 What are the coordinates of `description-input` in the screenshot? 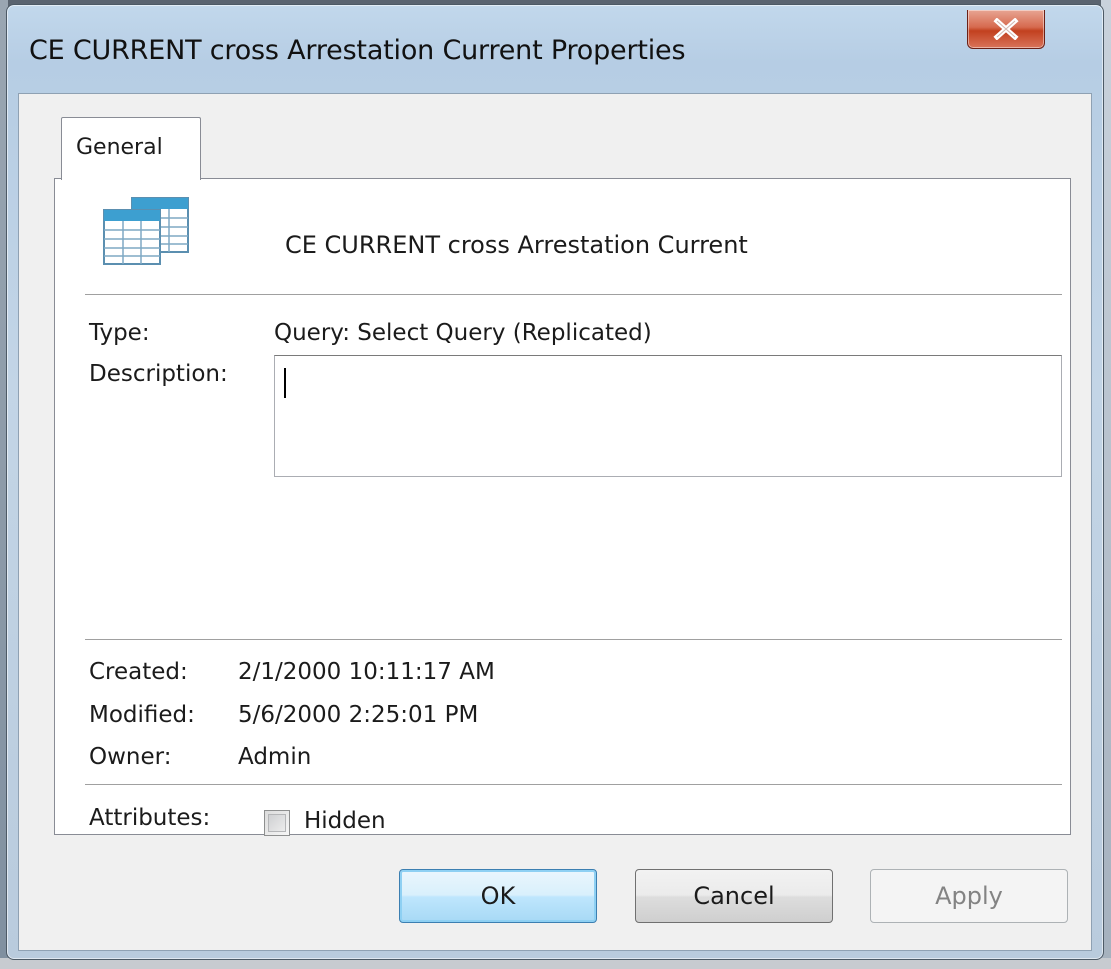 It's located at (668, 416).